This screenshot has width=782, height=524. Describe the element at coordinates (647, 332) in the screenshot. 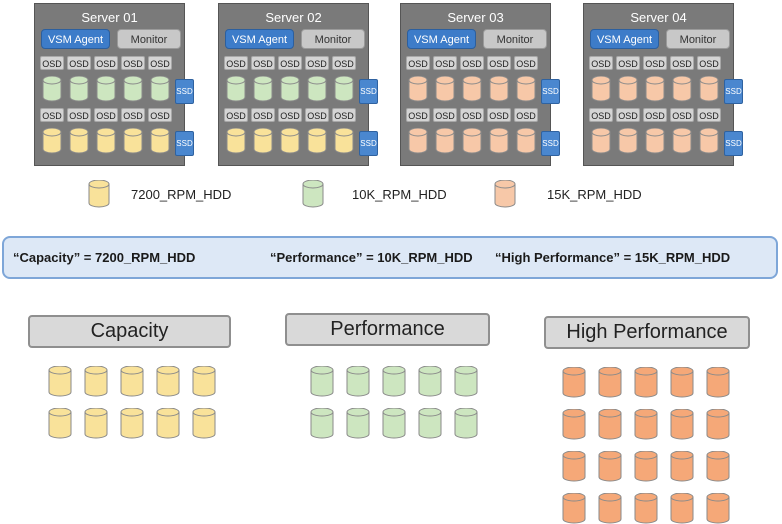

I see `pool-title: High Performance` at that location.